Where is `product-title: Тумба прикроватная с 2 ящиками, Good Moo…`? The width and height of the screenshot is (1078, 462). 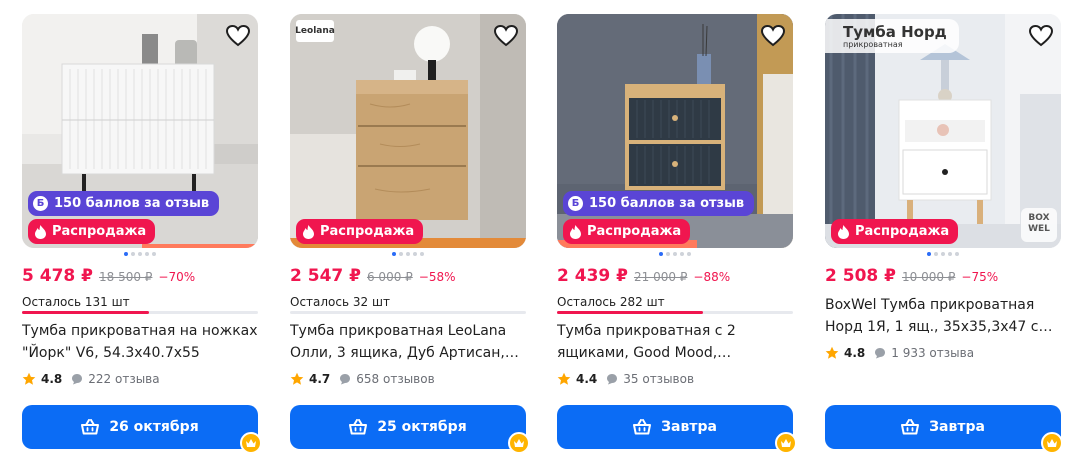
product-title: Тумба прикроватная с 2 ящиками, Good Moo… is located at coordinates (675, 342).